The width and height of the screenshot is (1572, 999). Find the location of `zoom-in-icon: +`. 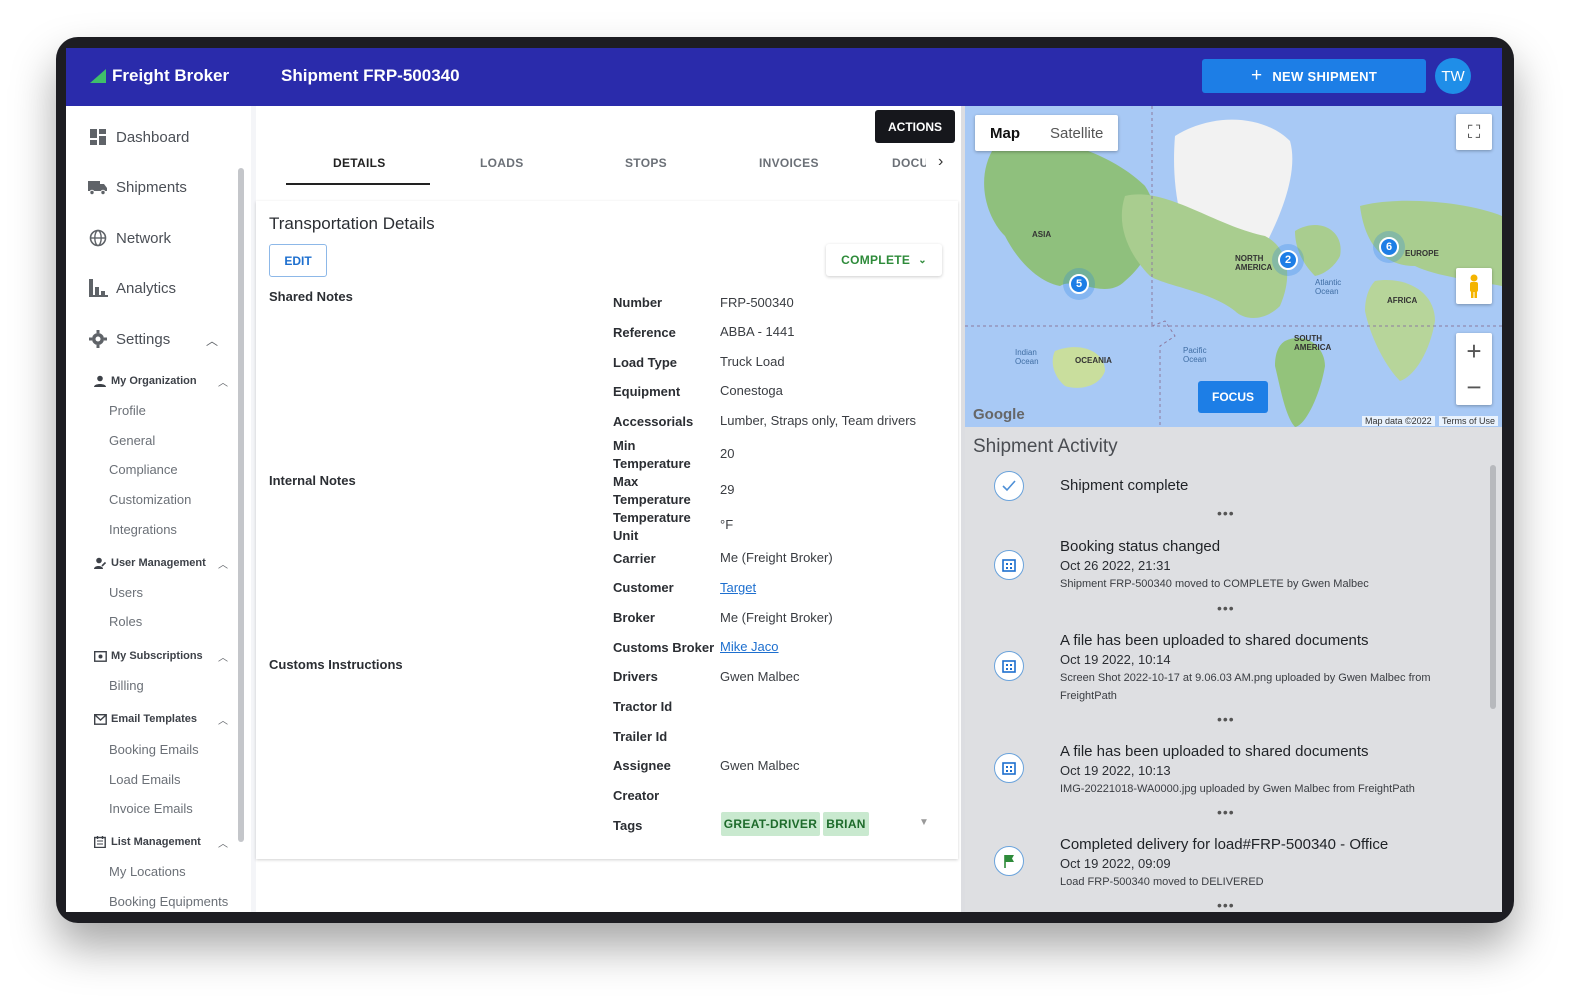

zoom-in-icon: + is located at coordinates (1473, 351).